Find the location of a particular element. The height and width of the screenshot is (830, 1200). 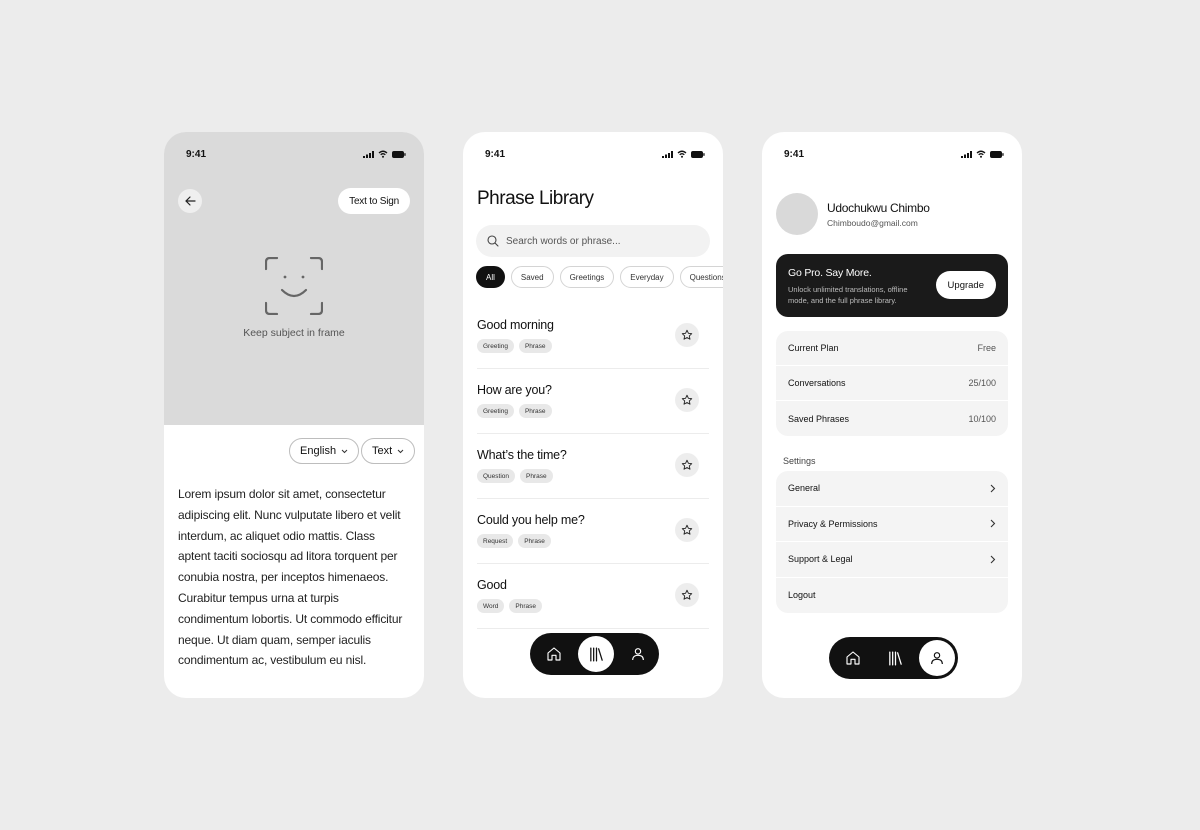

language-value: English is located at coordinates (318, 451).